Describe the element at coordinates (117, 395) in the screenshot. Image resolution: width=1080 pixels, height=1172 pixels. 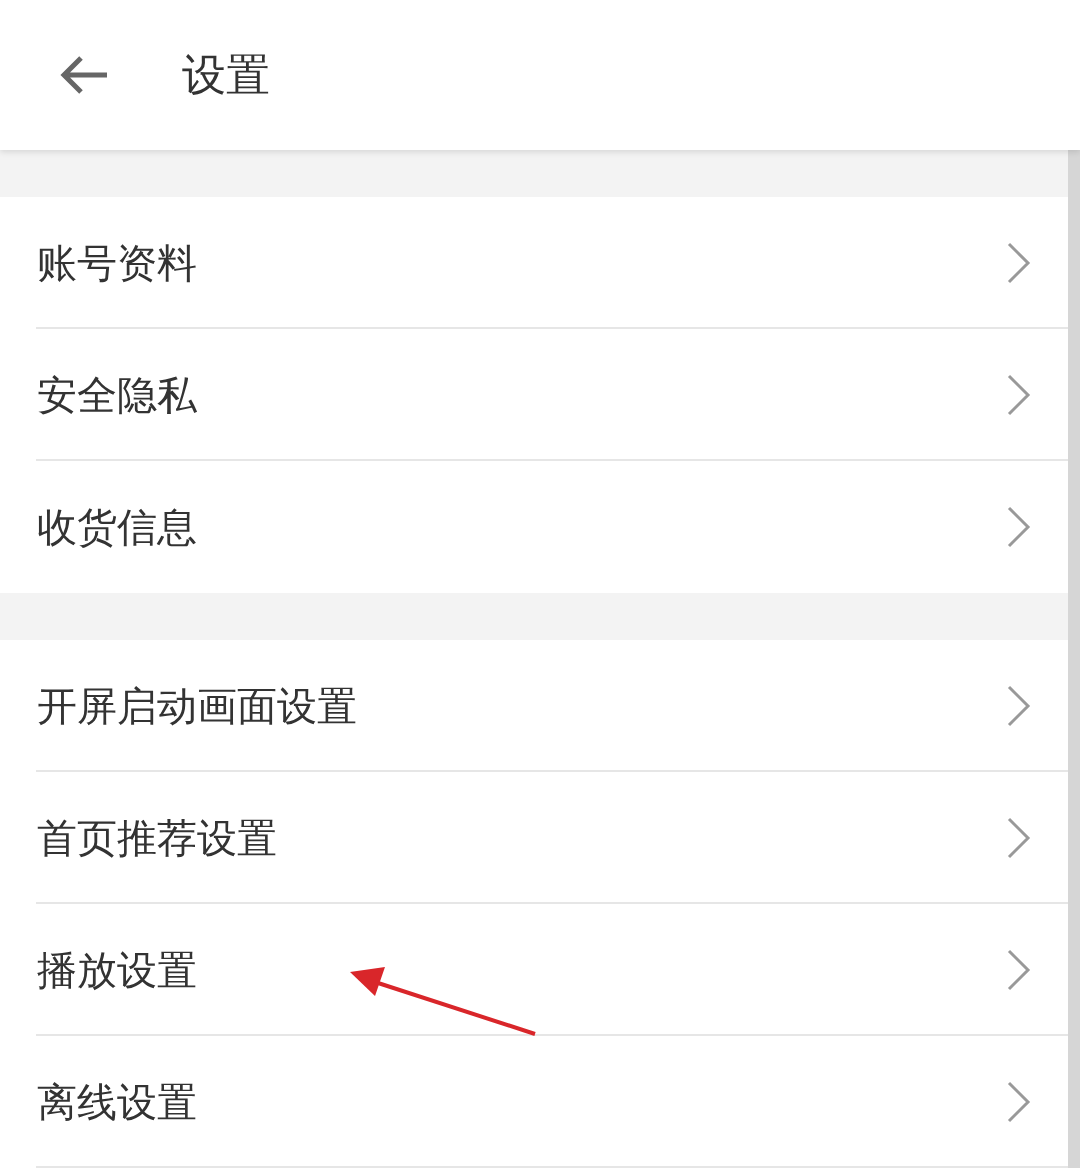
I see `row-label: 安全隐私` at that location.